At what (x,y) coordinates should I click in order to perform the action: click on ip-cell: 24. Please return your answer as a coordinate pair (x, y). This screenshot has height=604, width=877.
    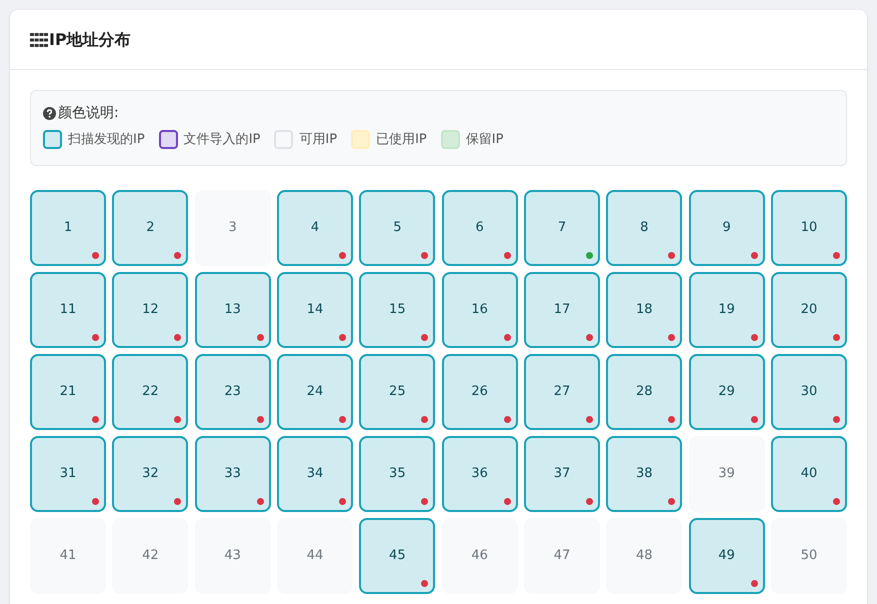
    Looking at the image, I should click on (315, 392).